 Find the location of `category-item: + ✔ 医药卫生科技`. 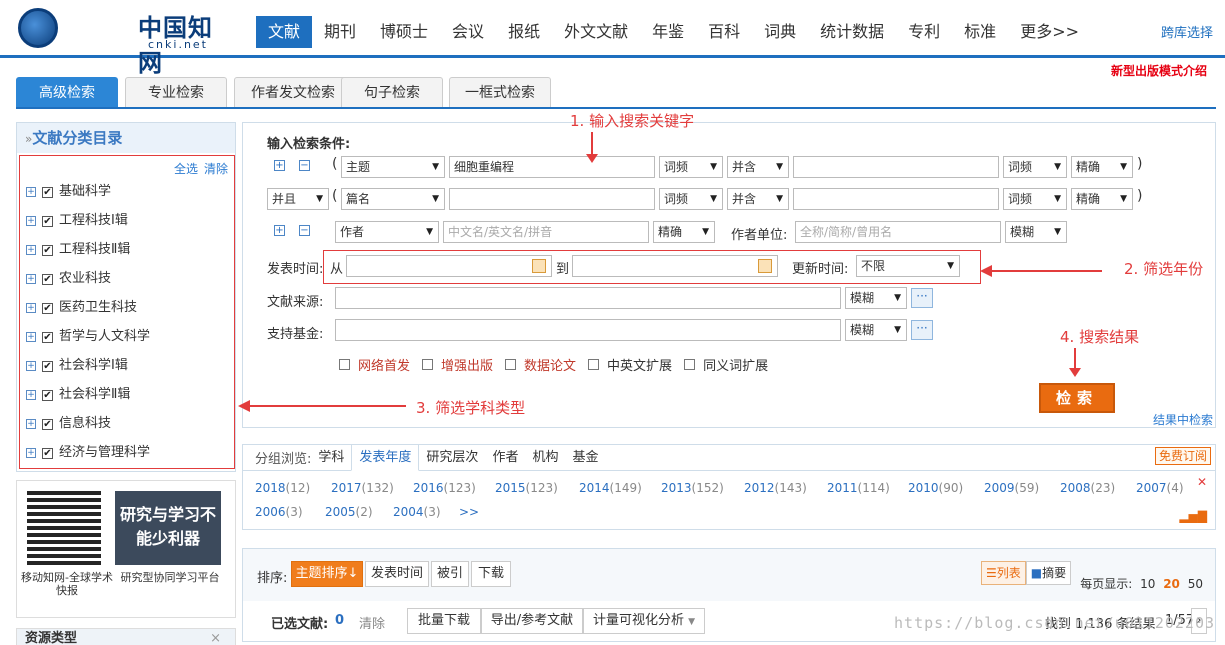

category-item: + ✔ 医药卫生科技 is located at coordinates (81, 308).